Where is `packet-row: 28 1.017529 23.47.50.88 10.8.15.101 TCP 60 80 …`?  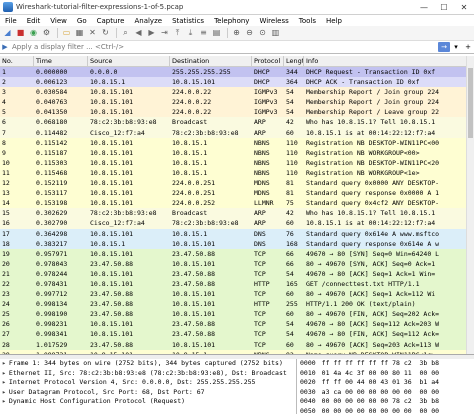
packet-row: 28 1.017529 23.47.50.88 10.8.15.101 TCP 60 80 … is located at coordinates (237, 344).